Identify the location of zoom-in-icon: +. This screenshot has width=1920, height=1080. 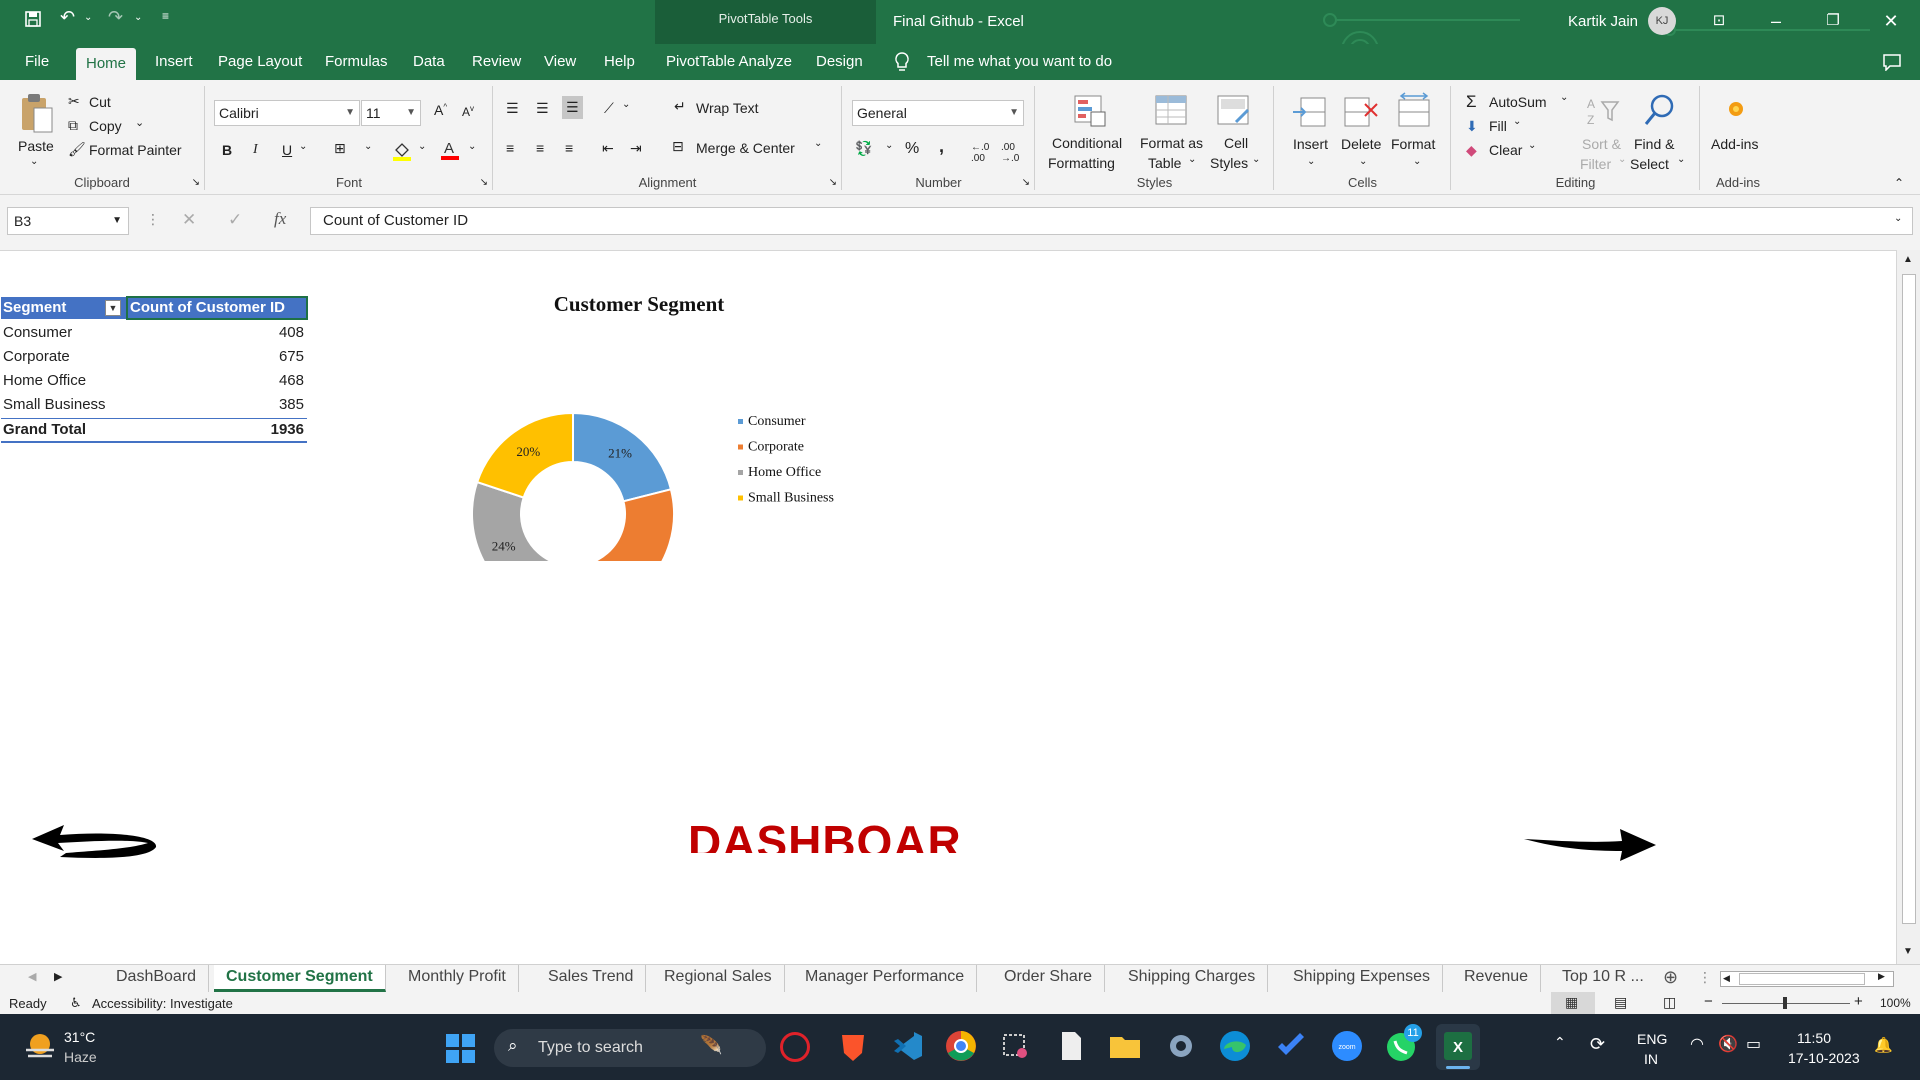
(1858, 1001).